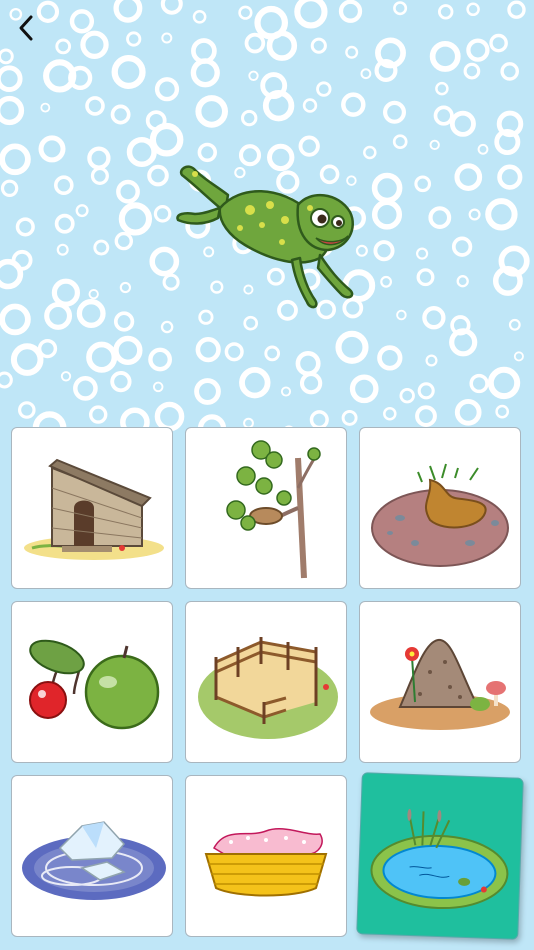 The height and width of the screenshot is (950, 534). What do you see at coordinates (268, 688) in the screenshot?
I see `fence-pen-illustration` at bounding box center [268, 688].